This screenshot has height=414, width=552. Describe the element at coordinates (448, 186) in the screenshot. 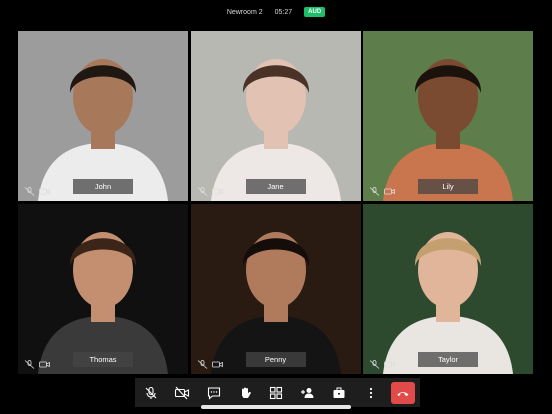

I see `participant-name: Lily` at that location.